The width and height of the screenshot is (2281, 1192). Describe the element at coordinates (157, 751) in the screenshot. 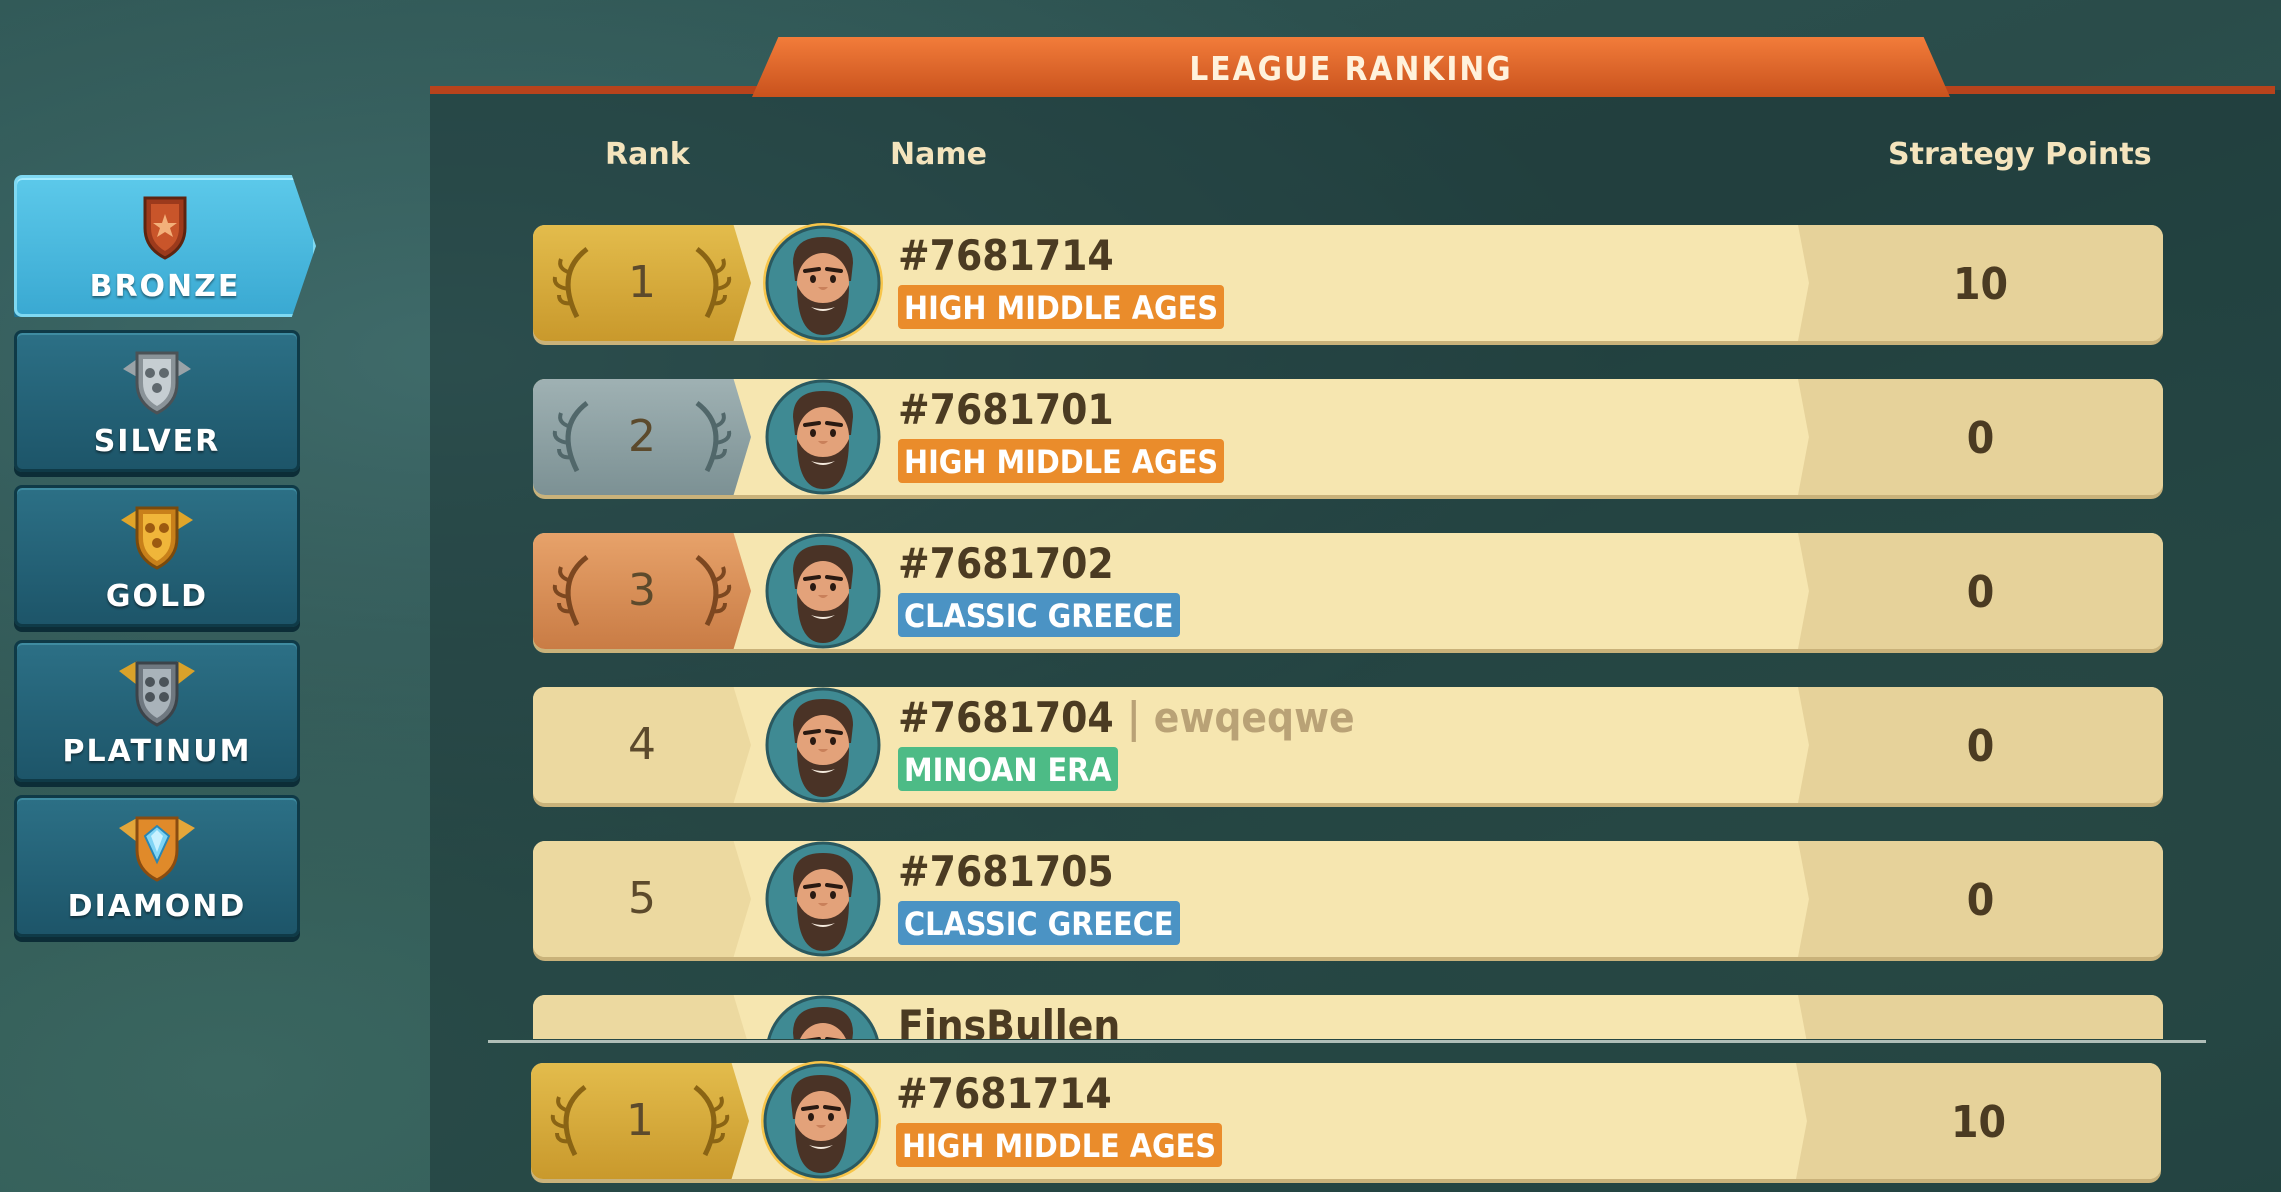

I see `tab-label: PLATINUM` at that location.